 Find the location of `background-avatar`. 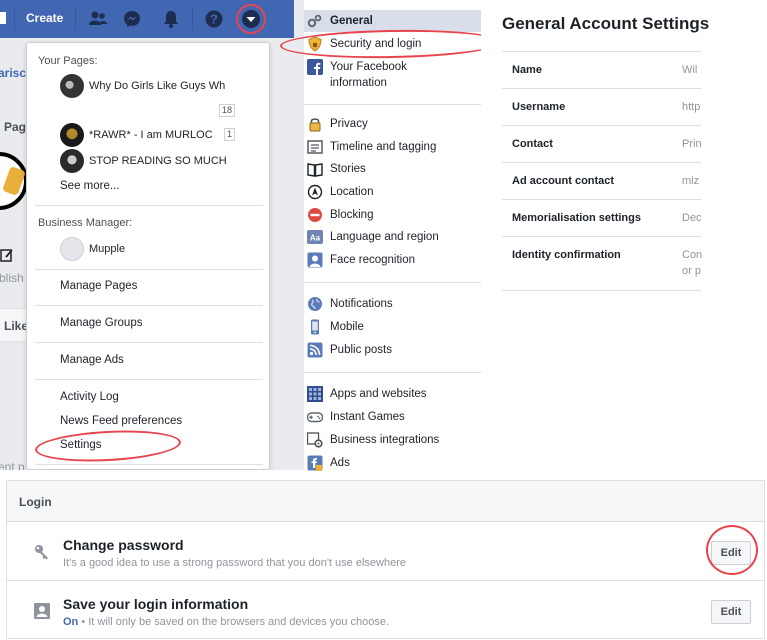

background-avatar is located at coordinates (14, 181).